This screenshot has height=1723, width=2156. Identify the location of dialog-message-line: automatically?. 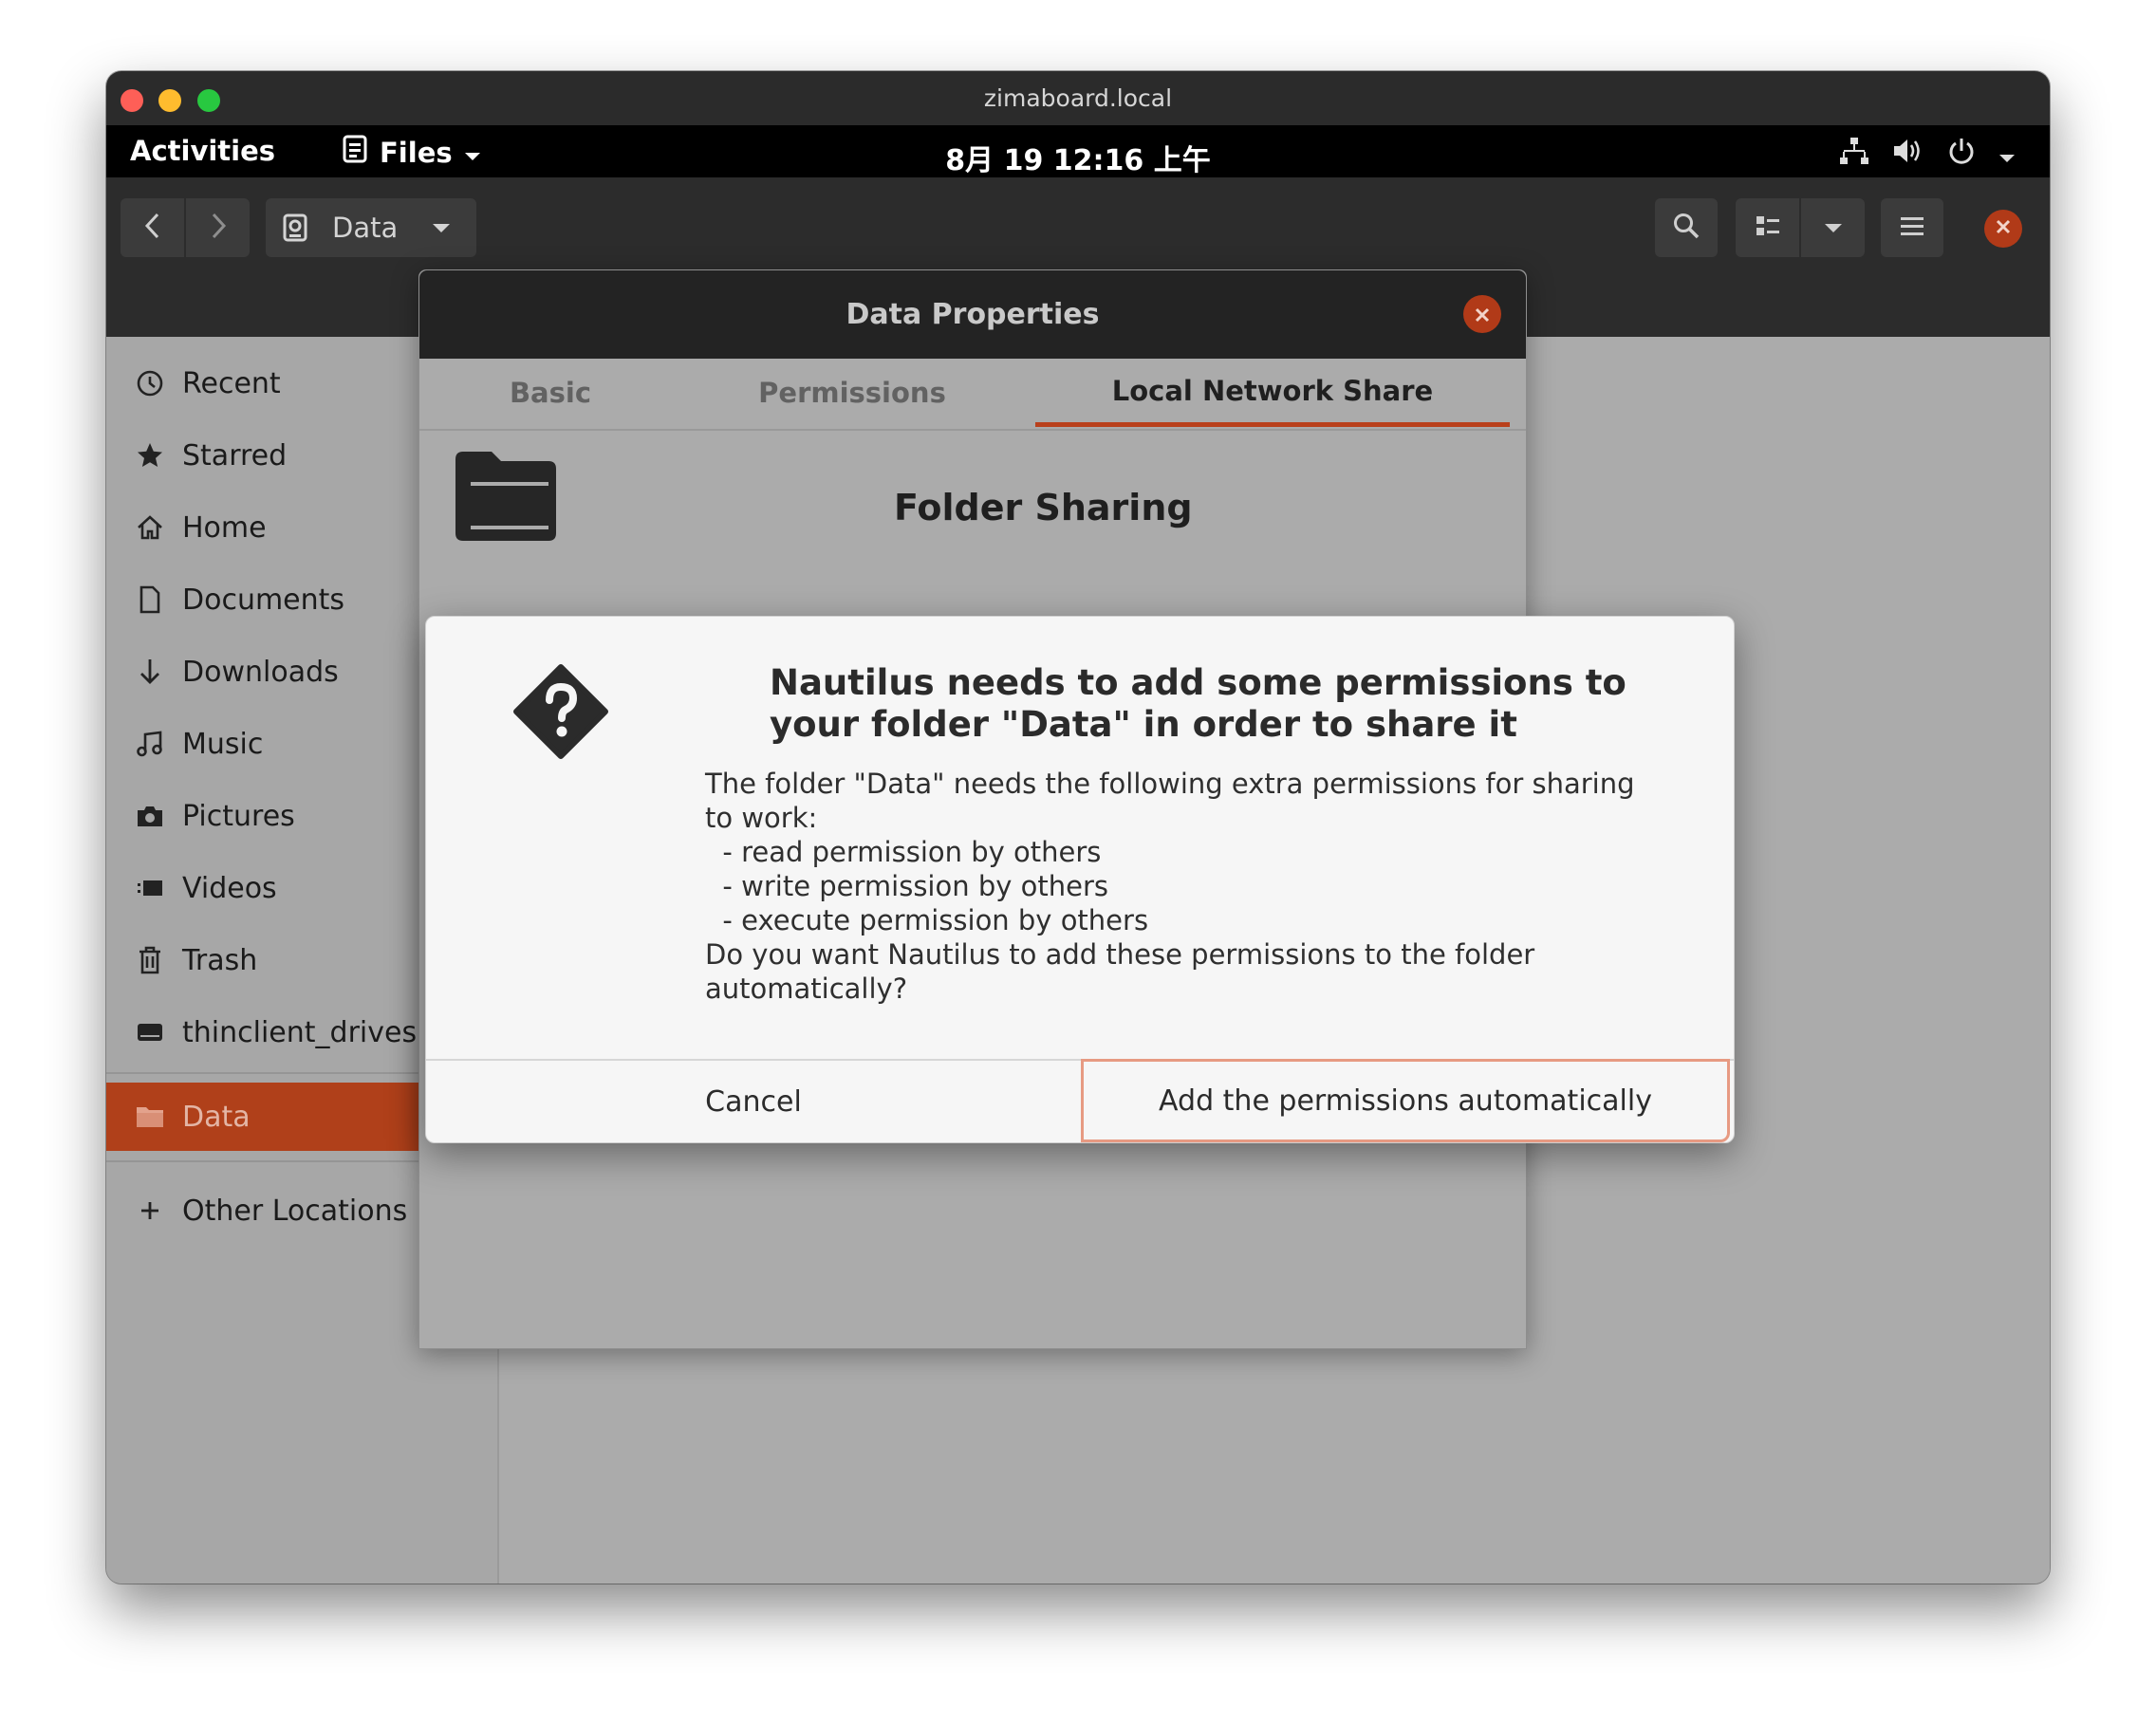
(806, 989).